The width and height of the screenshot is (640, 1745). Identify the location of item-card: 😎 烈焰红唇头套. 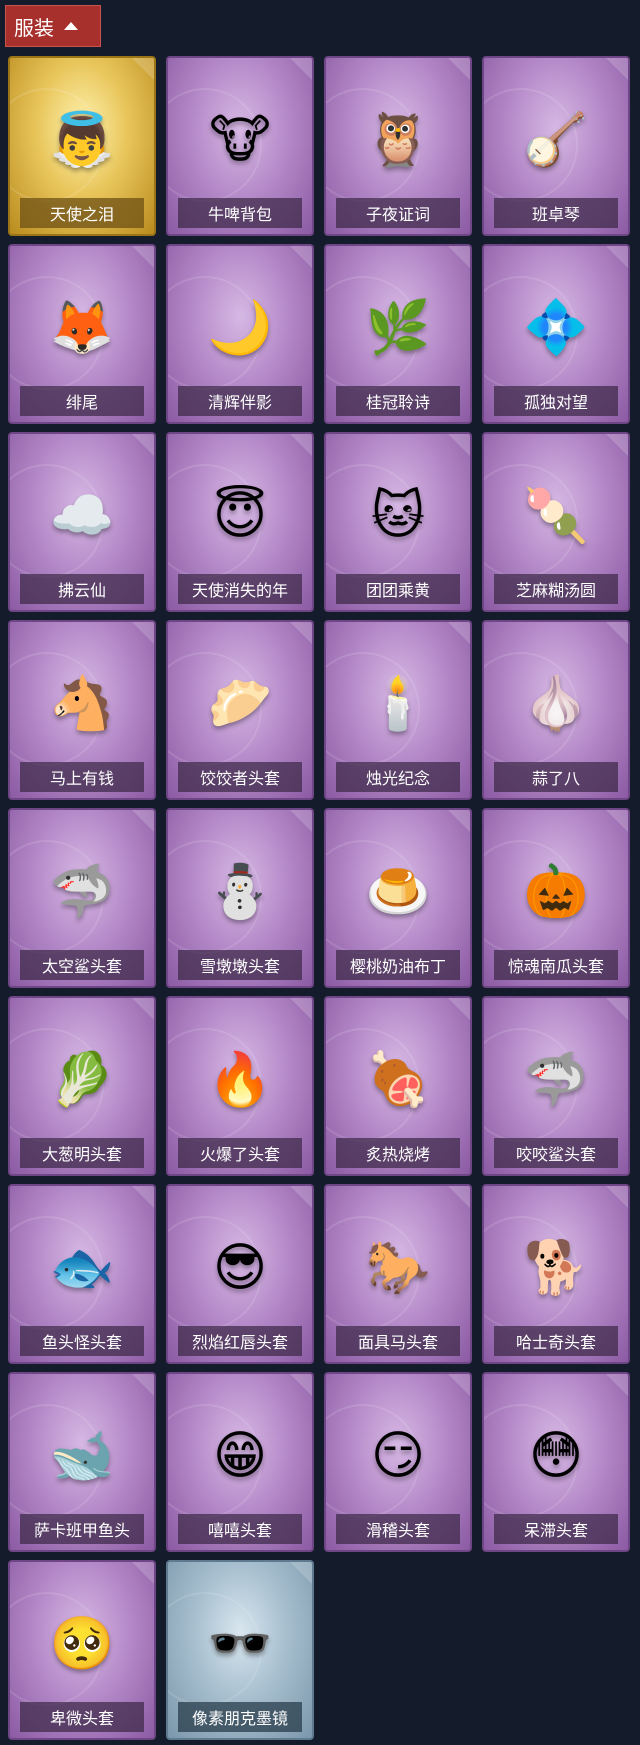
(240, 1274).